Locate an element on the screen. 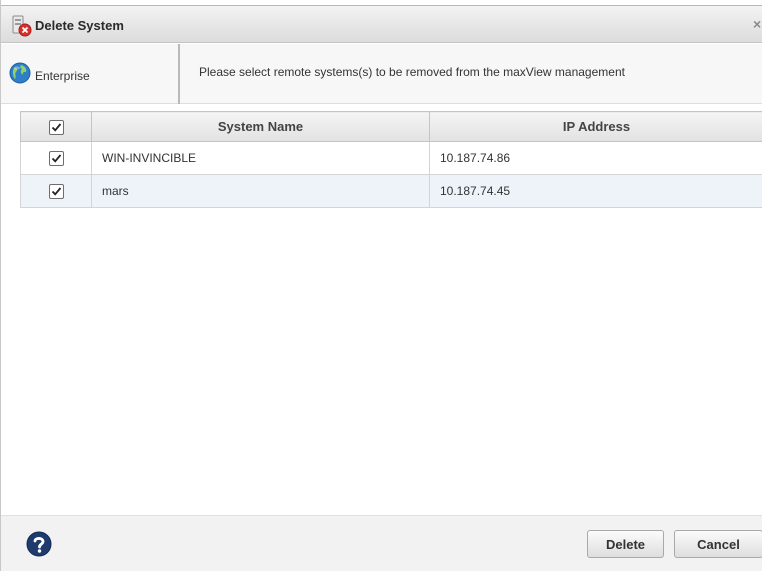 This screenshot has height=571, width=762. cancel-button: Cancel is located at coordinates (718, 544).